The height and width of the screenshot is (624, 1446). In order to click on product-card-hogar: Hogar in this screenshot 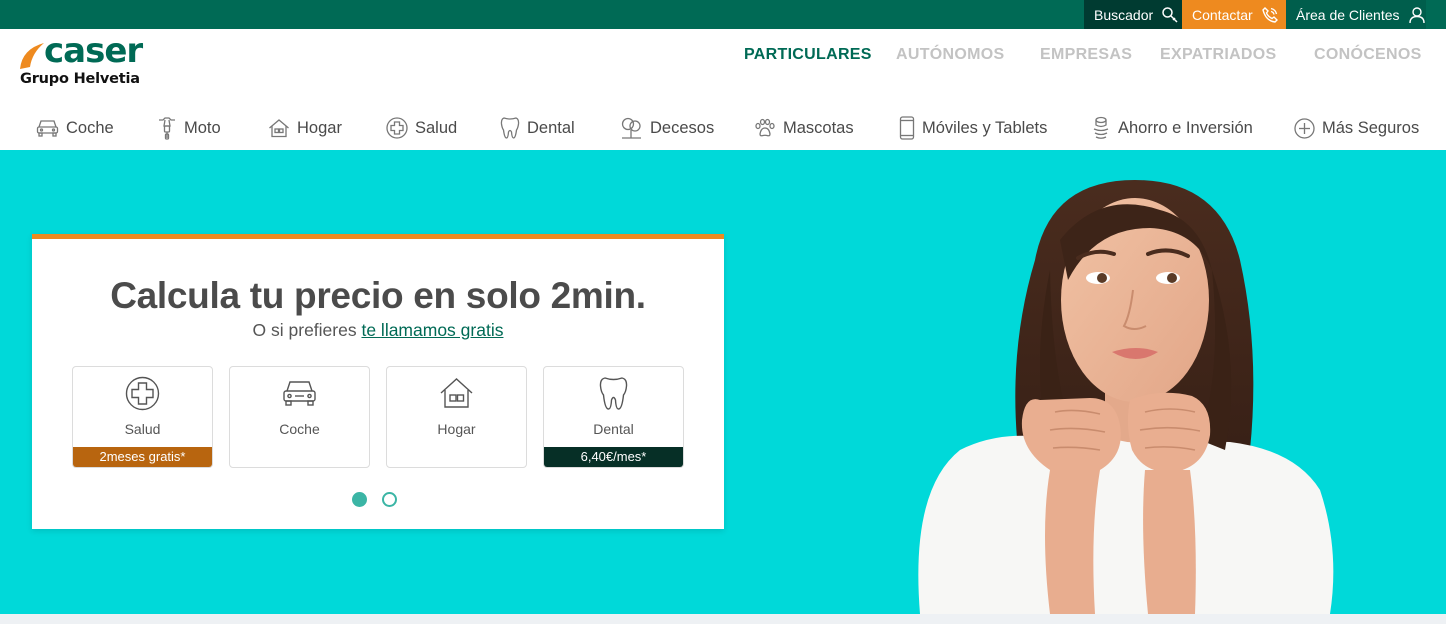, I will do `click(456, 417)`.